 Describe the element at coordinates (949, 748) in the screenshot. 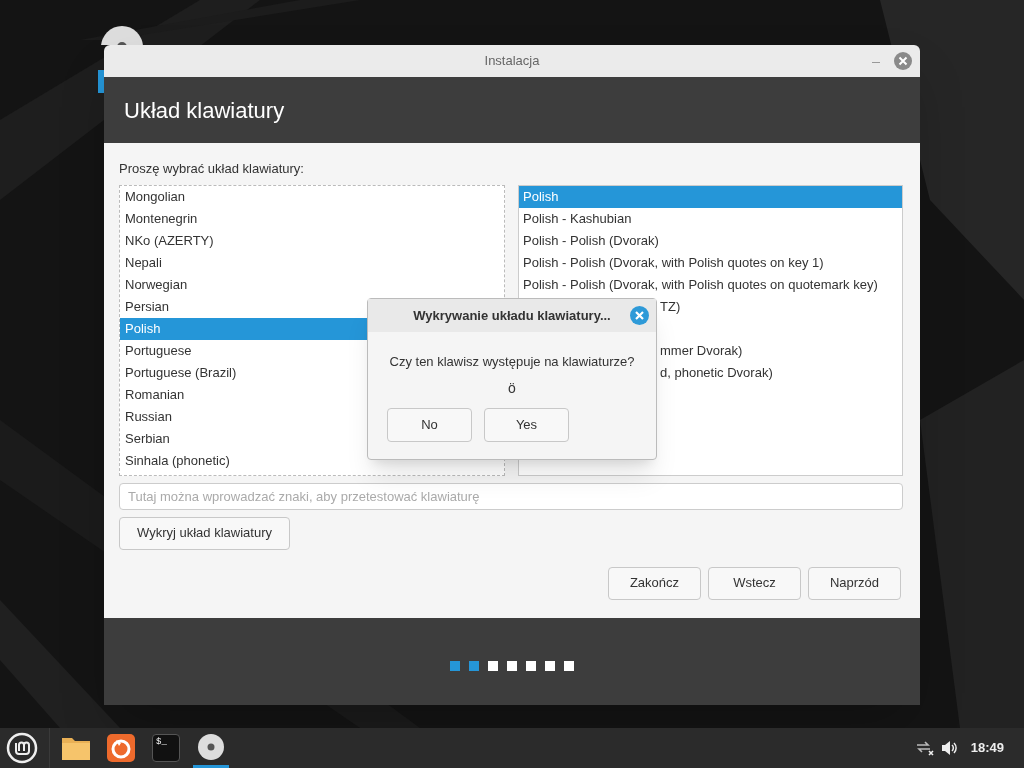

I see `volume-icon` at that location.